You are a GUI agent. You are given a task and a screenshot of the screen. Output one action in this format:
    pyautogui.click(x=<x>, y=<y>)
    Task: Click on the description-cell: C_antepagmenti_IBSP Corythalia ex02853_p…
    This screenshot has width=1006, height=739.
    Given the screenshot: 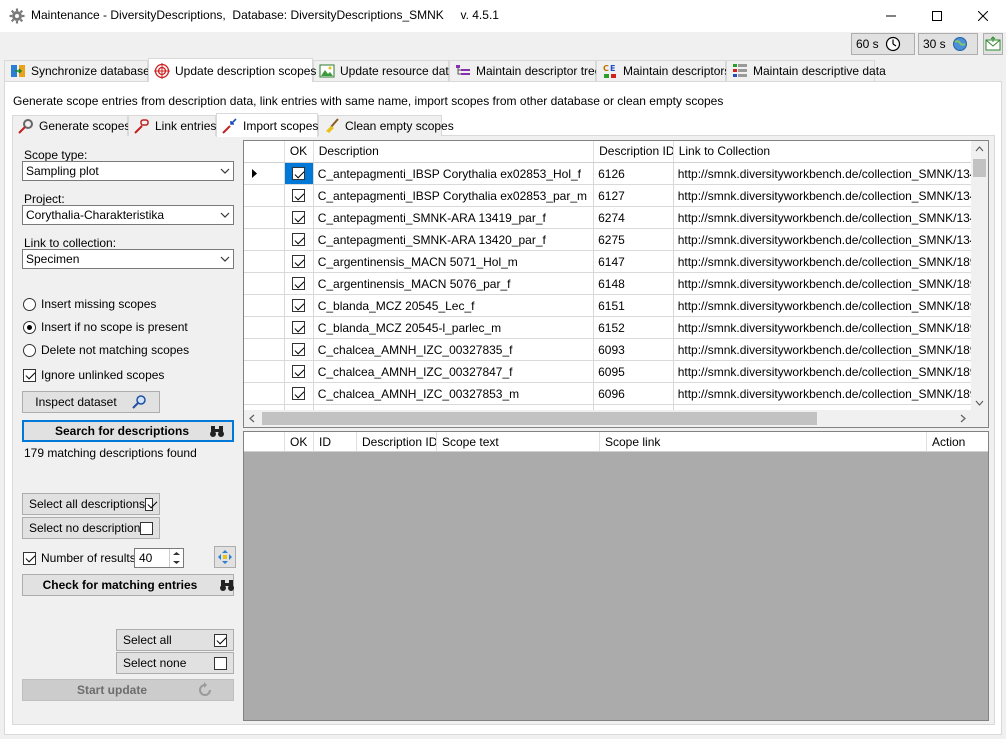 What is the action you would take?
    pyautogui.click(x=454, y=195)
    